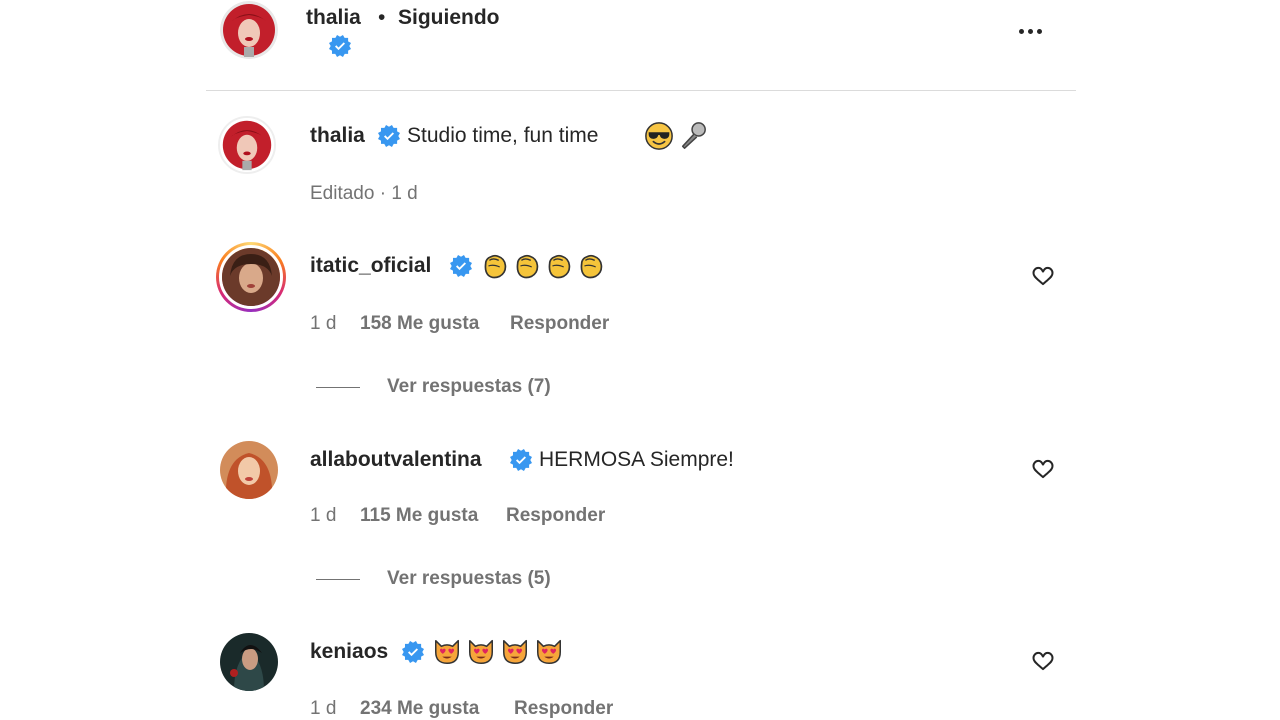 The width and height of the screenshot is (1280, 720). What do you see at coordinates (349, 652) in the screenshot?
I see `comment-username: keniaos` at bounding box center [349, 652].